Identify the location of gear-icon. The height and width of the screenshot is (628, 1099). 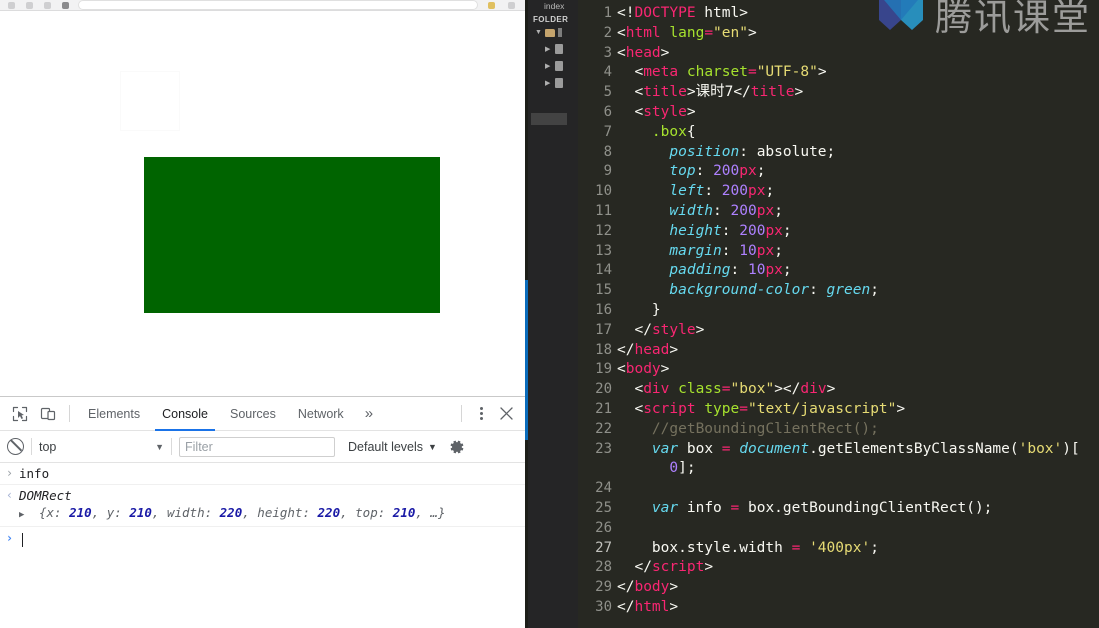
(457, 447).